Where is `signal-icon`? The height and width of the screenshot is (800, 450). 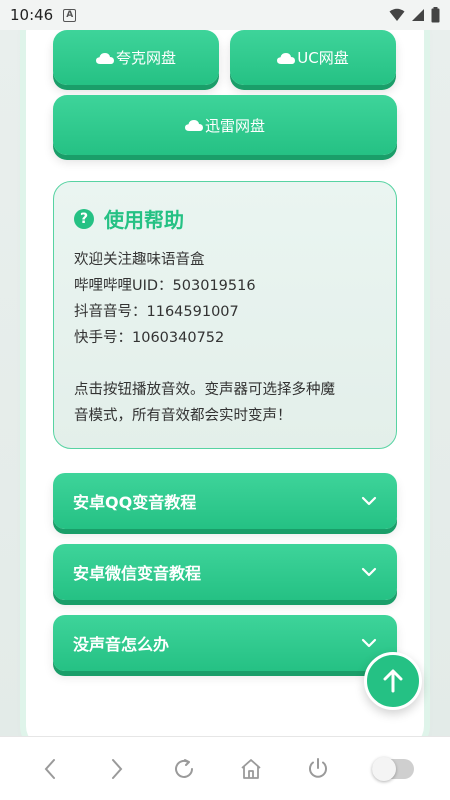 signal-icon is located at coordinates (418, 15).